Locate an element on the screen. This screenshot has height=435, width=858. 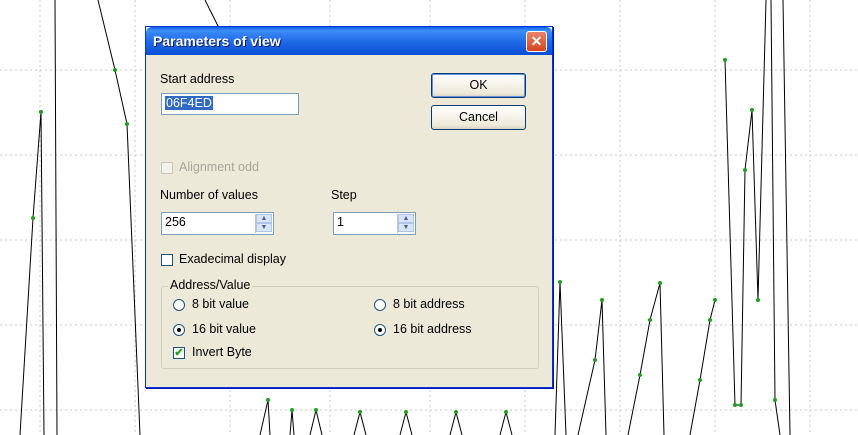
step-value: 1 is located at coordinates (340, 222).